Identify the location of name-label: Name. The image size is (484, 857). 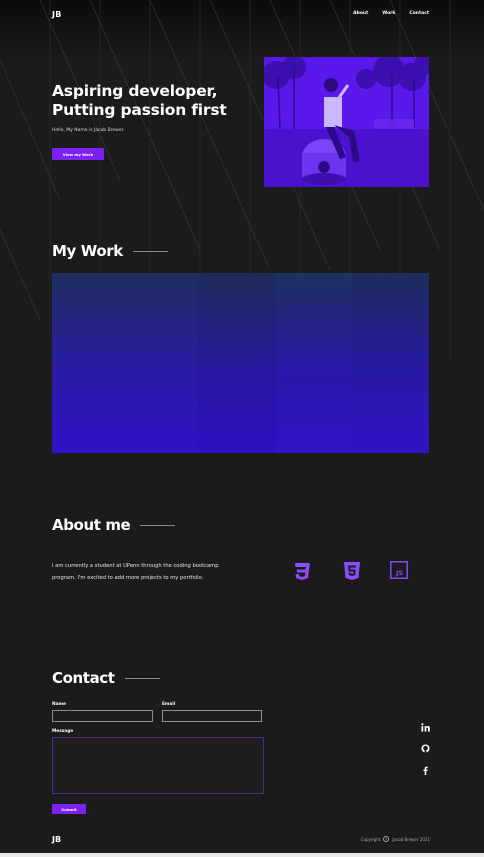
(59, 704).